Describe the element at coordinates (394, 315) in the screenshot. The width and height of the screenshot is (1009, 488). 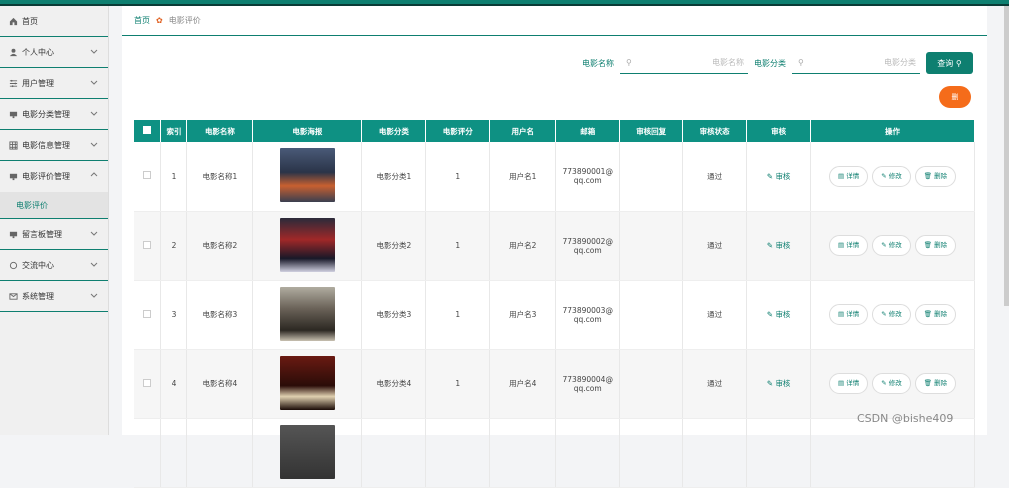
I see `cell-category: 电影分类3` at that location.